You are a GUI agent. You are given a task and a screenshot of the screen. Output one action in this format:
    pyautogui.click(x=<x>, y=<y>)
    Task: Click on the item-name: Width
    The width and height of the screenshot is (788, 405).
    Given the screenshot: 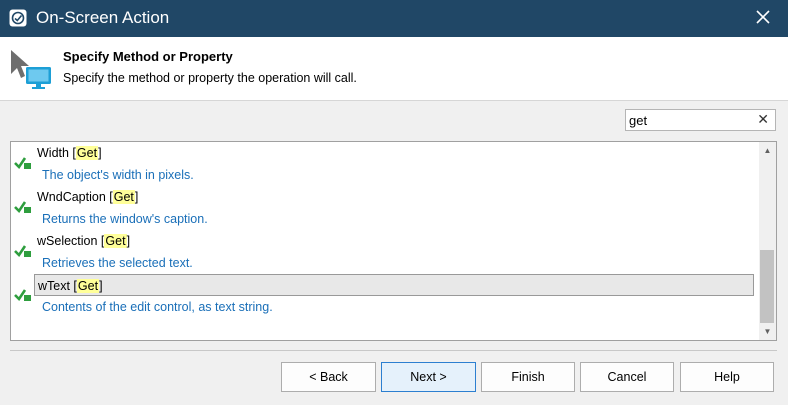 What is the action you would take?
    pyautogui.click(x=53, y=153)
    